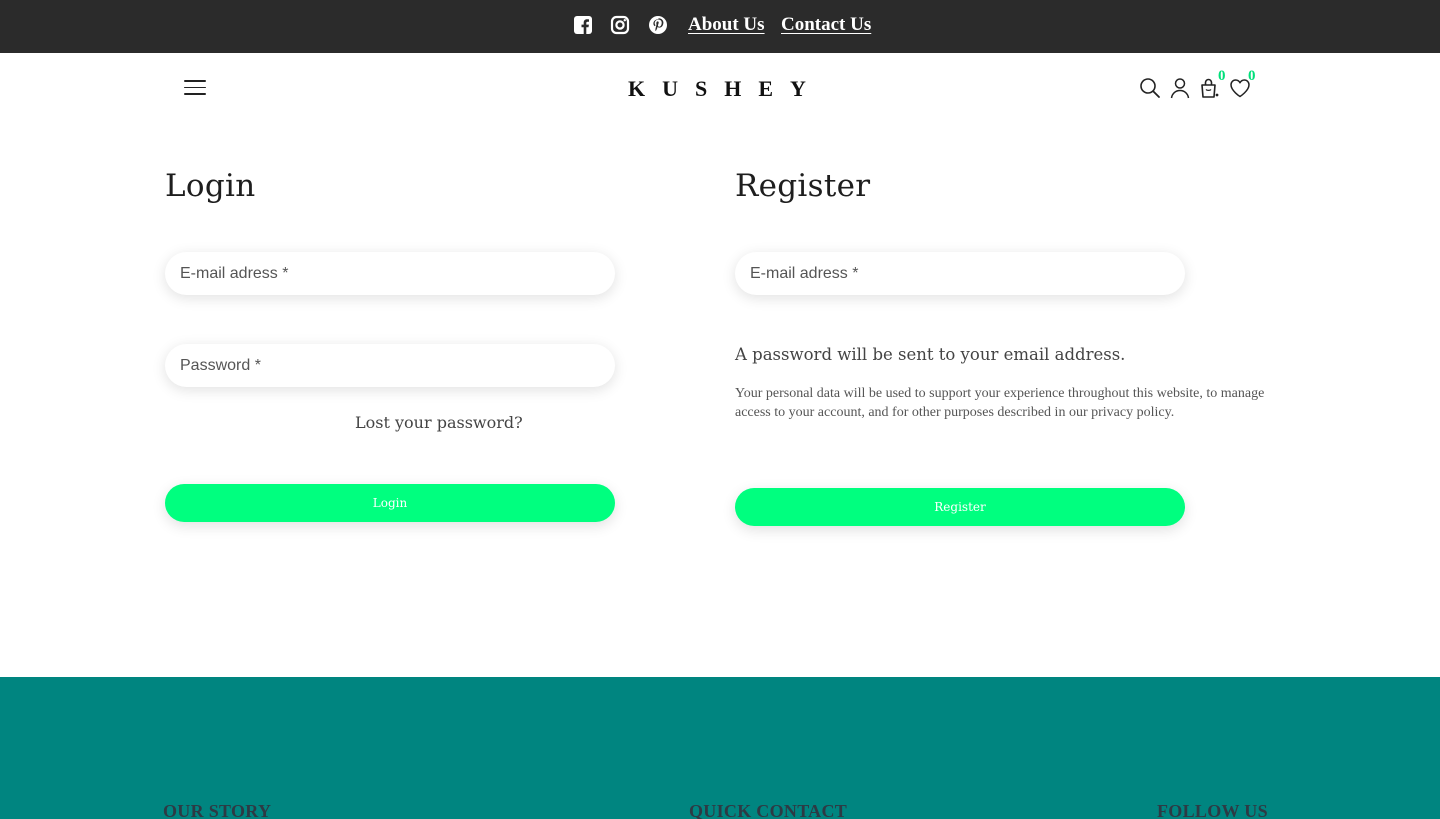  Describe the element at coordinates (1212, 810) in the screenshot. I see `footer-heading-follow-us: FOLLOW US` at that location.